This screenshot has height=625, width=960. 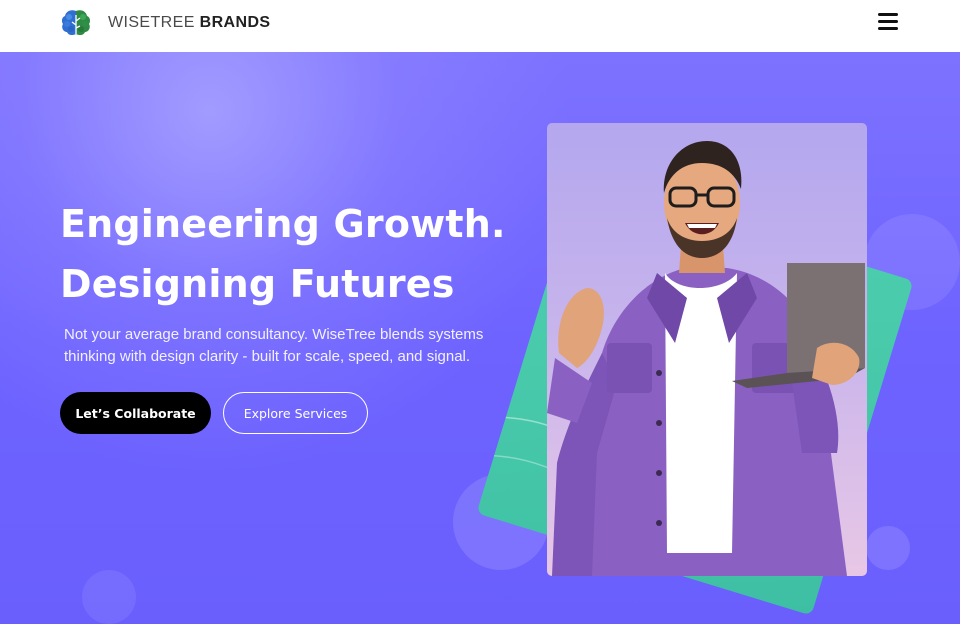 What do you see at coordinates (480, 26) in the screenshot?
I see `site-header: WISETREE BRANDS` at bounding box center [480, 26].